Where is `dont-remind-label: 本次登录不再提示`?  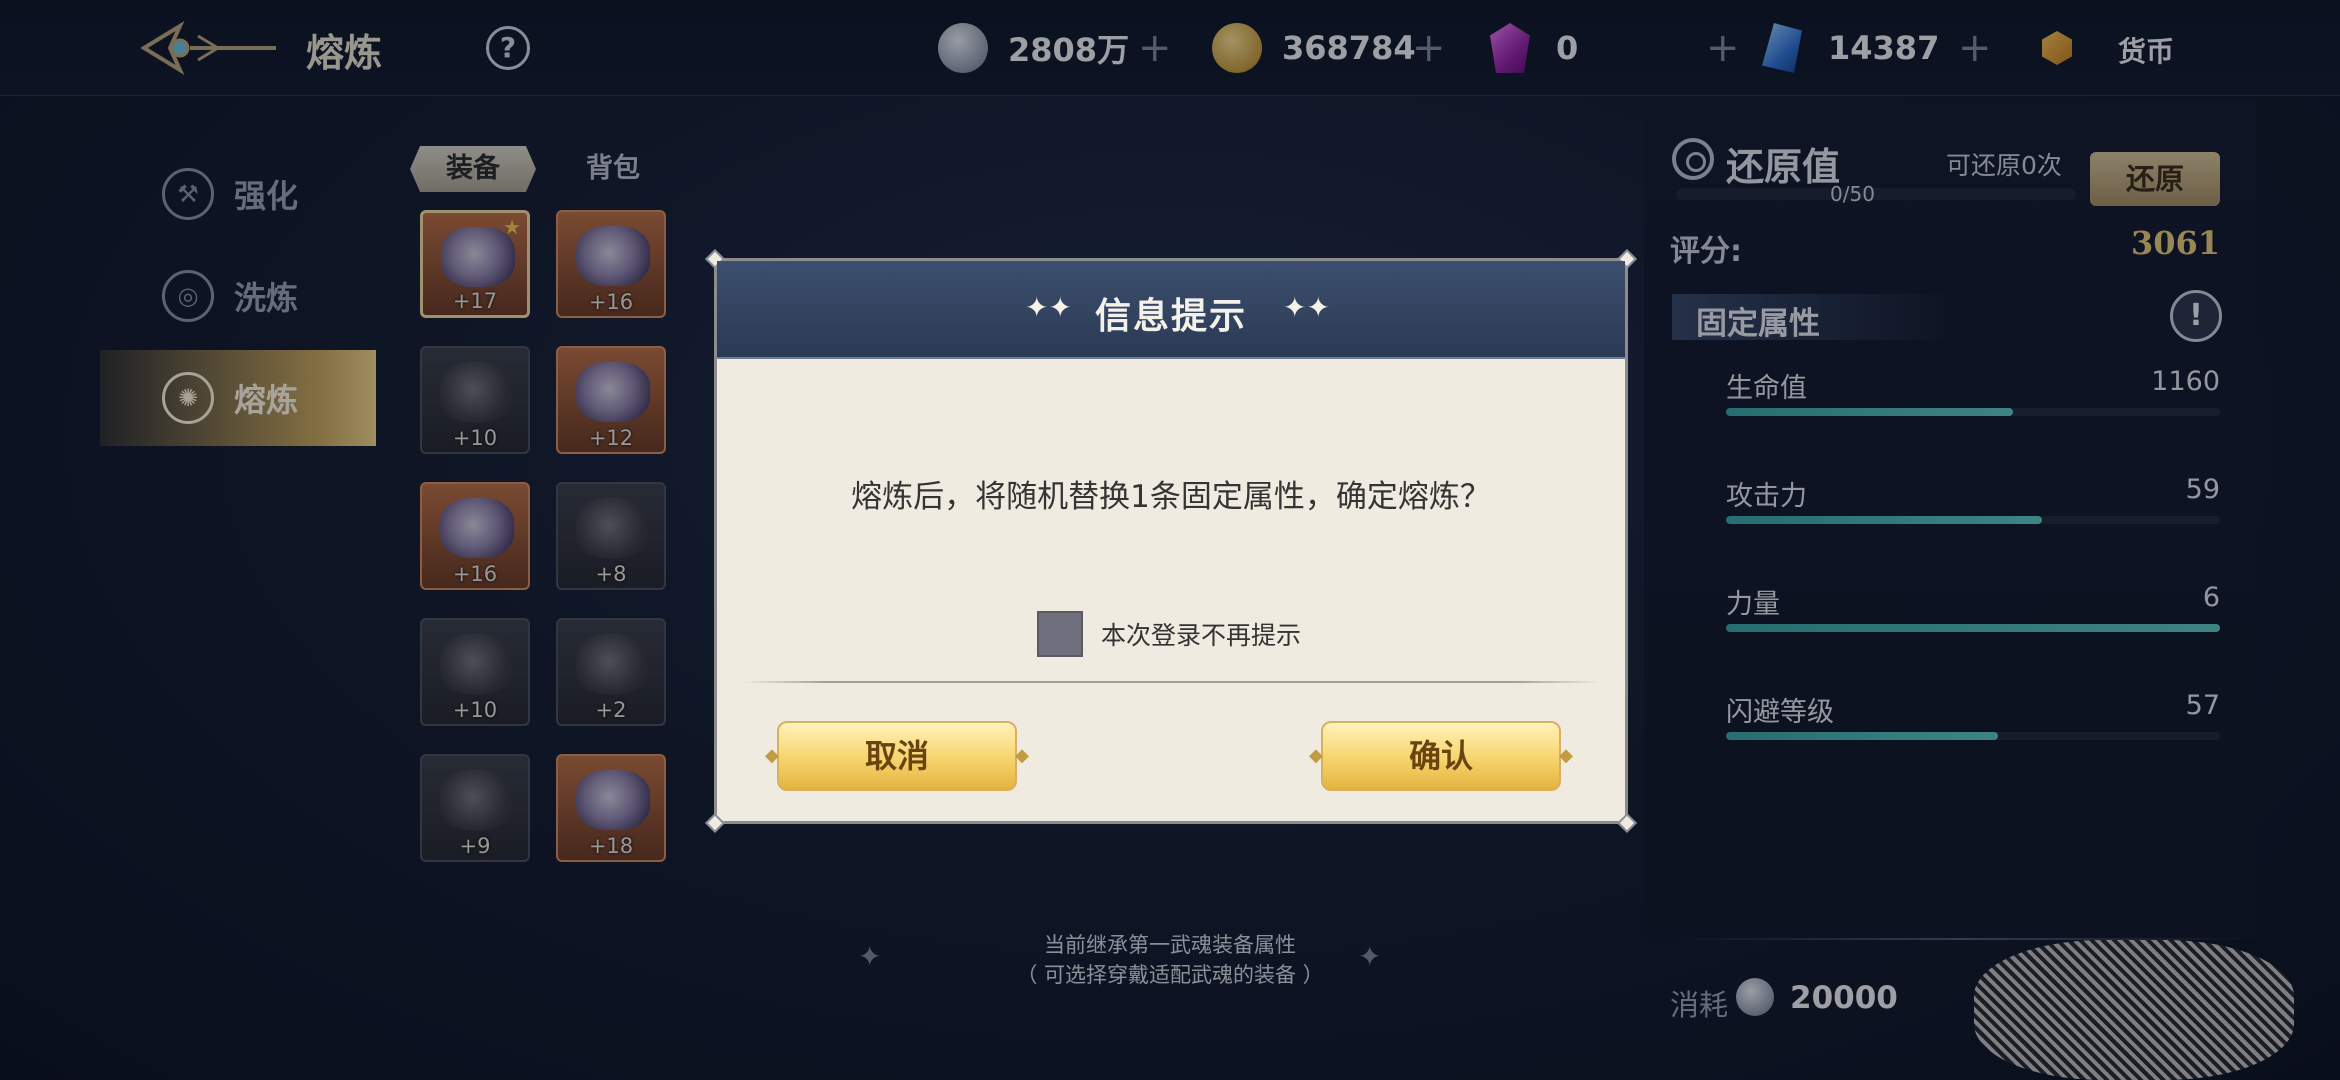 dont-remind-label: 本次登录不再提示 is located at coordinates (1201, 634).